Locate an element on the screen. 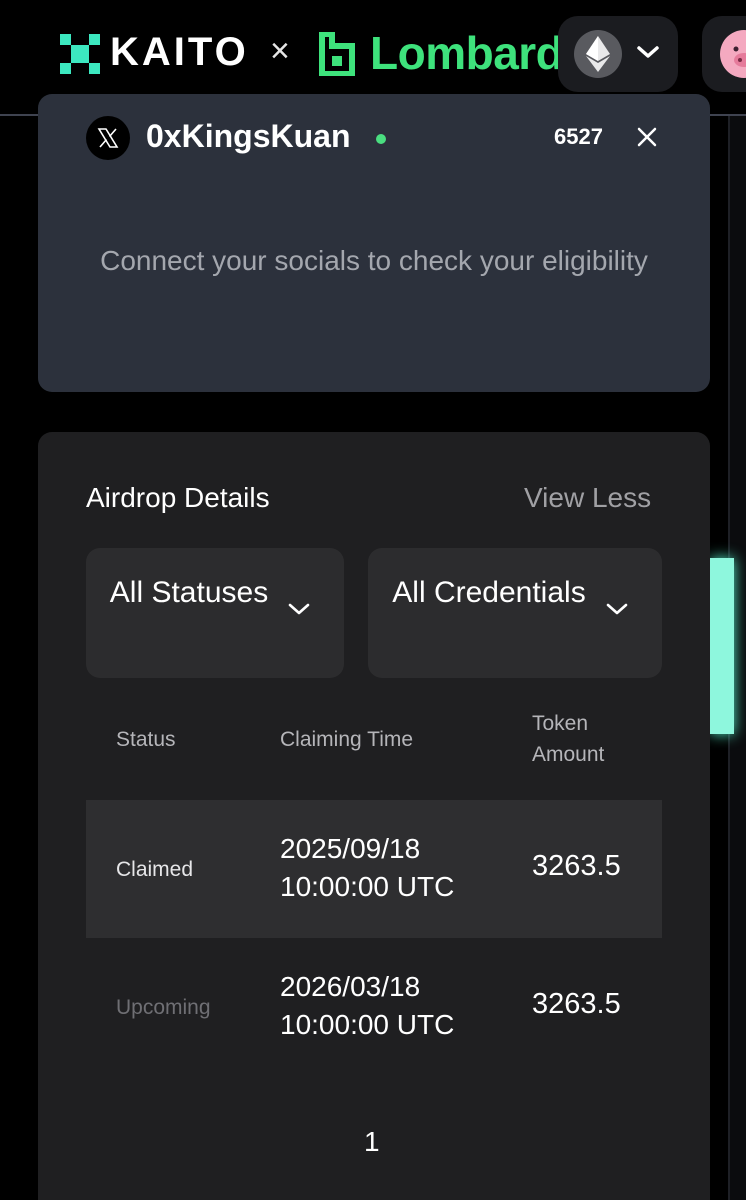 The width and height of the screenshot is (746, 1200). close-icon is located at coordinates (647, 137).